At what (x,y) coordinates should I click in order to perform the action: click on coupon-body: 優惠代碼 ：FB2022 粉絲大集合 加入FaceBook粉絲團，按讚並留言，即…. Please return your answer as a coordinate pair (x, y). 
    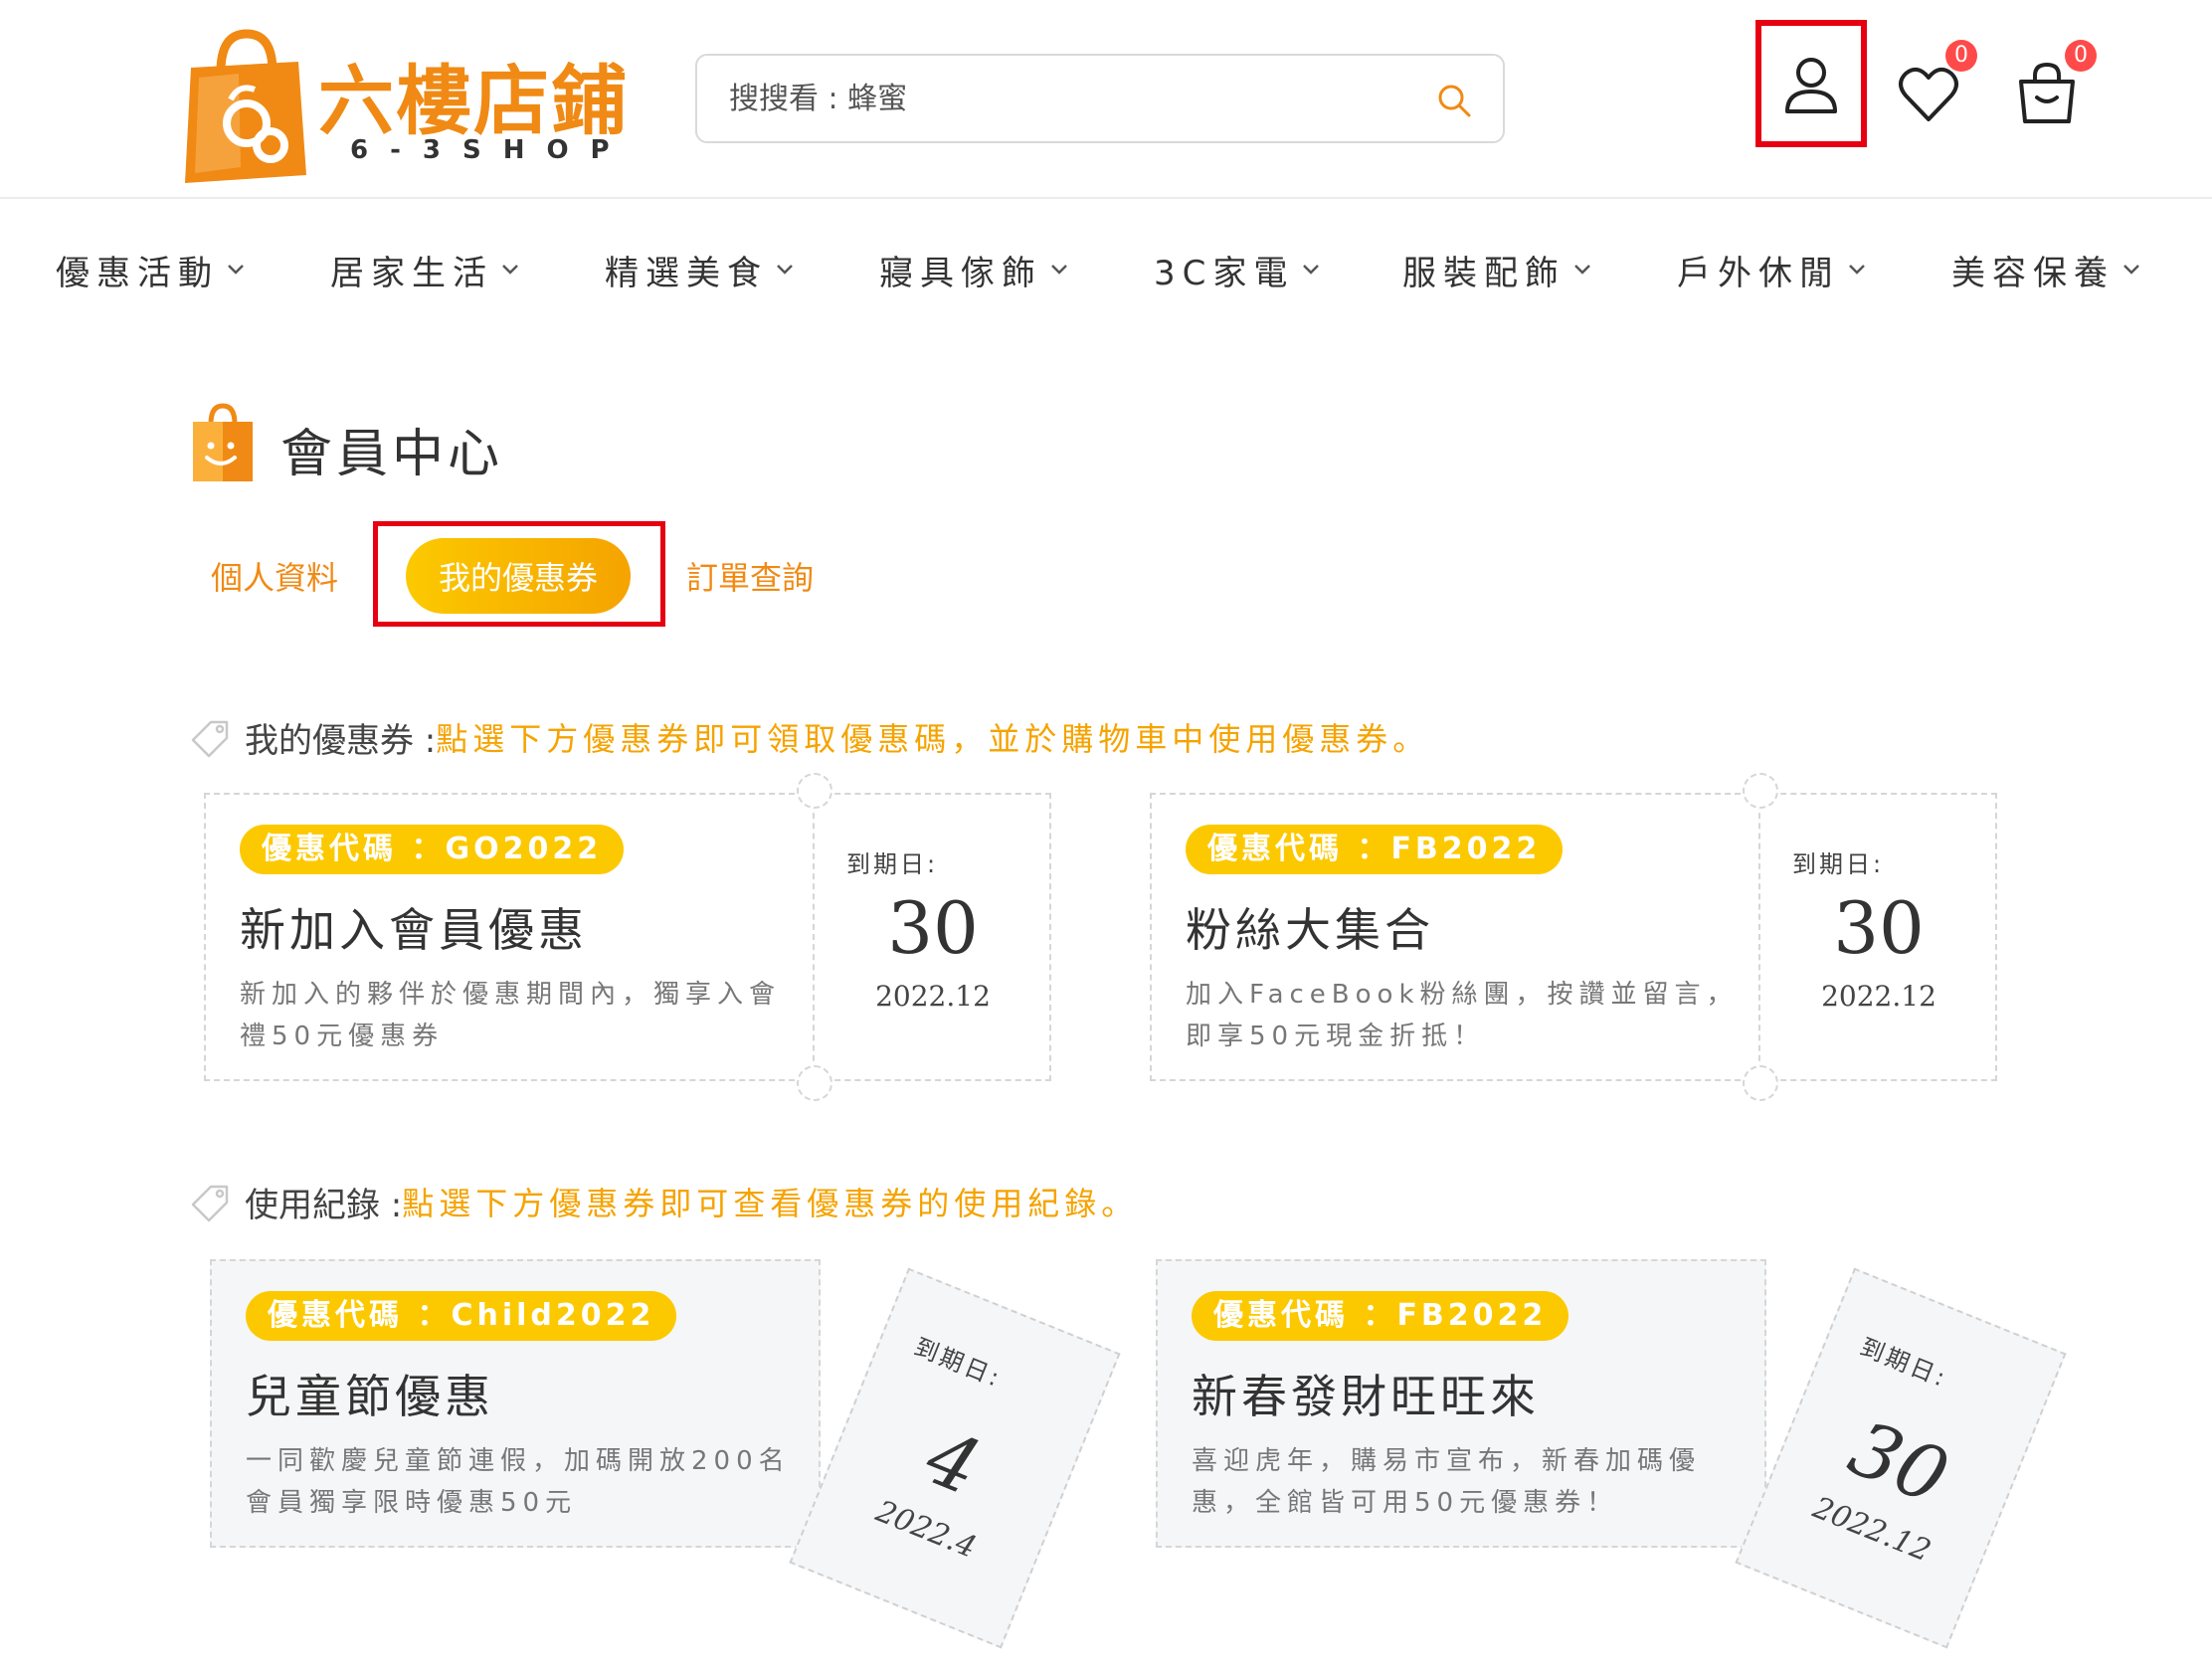
    Looking at the image, I should click on (1455, 937).